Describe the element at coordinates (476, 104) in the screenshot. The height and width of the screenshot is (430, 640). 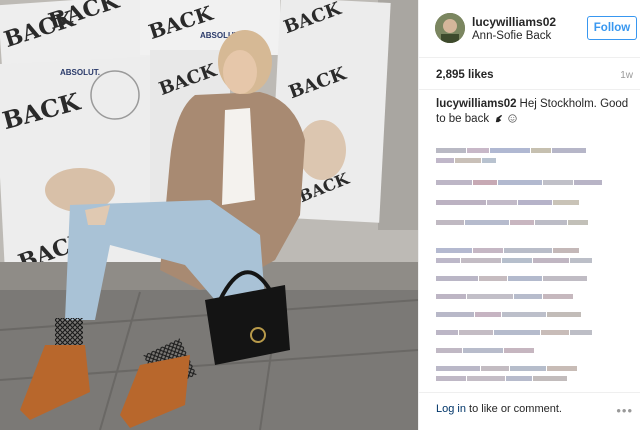
I see `caption-username: lucywilliams02` at that location.